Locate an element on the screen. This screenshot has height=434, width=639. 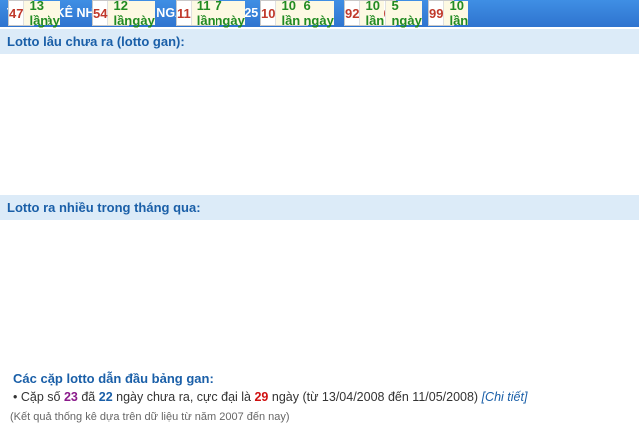
lotto-count: 12 lần is located at coordinates (120, 14).